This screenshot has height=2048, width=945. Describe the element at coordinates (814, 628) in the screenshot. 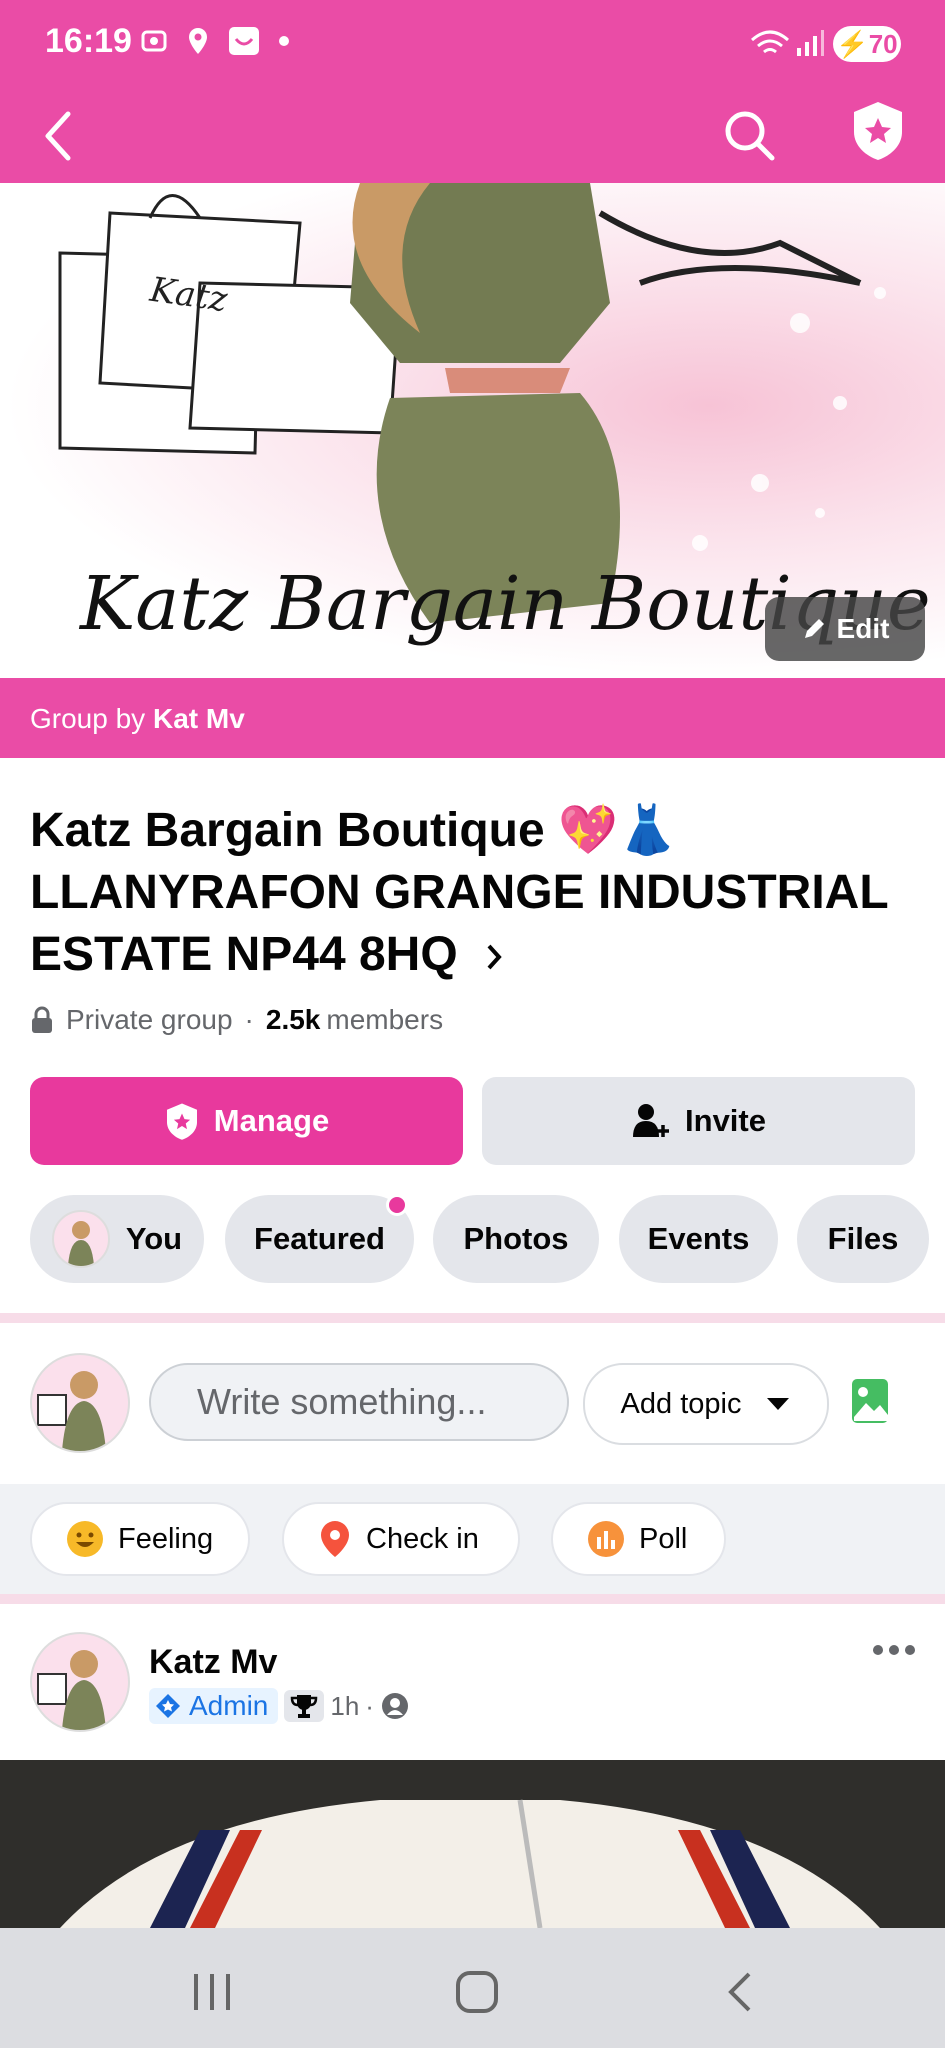

I see `pencil-icon` at that location.